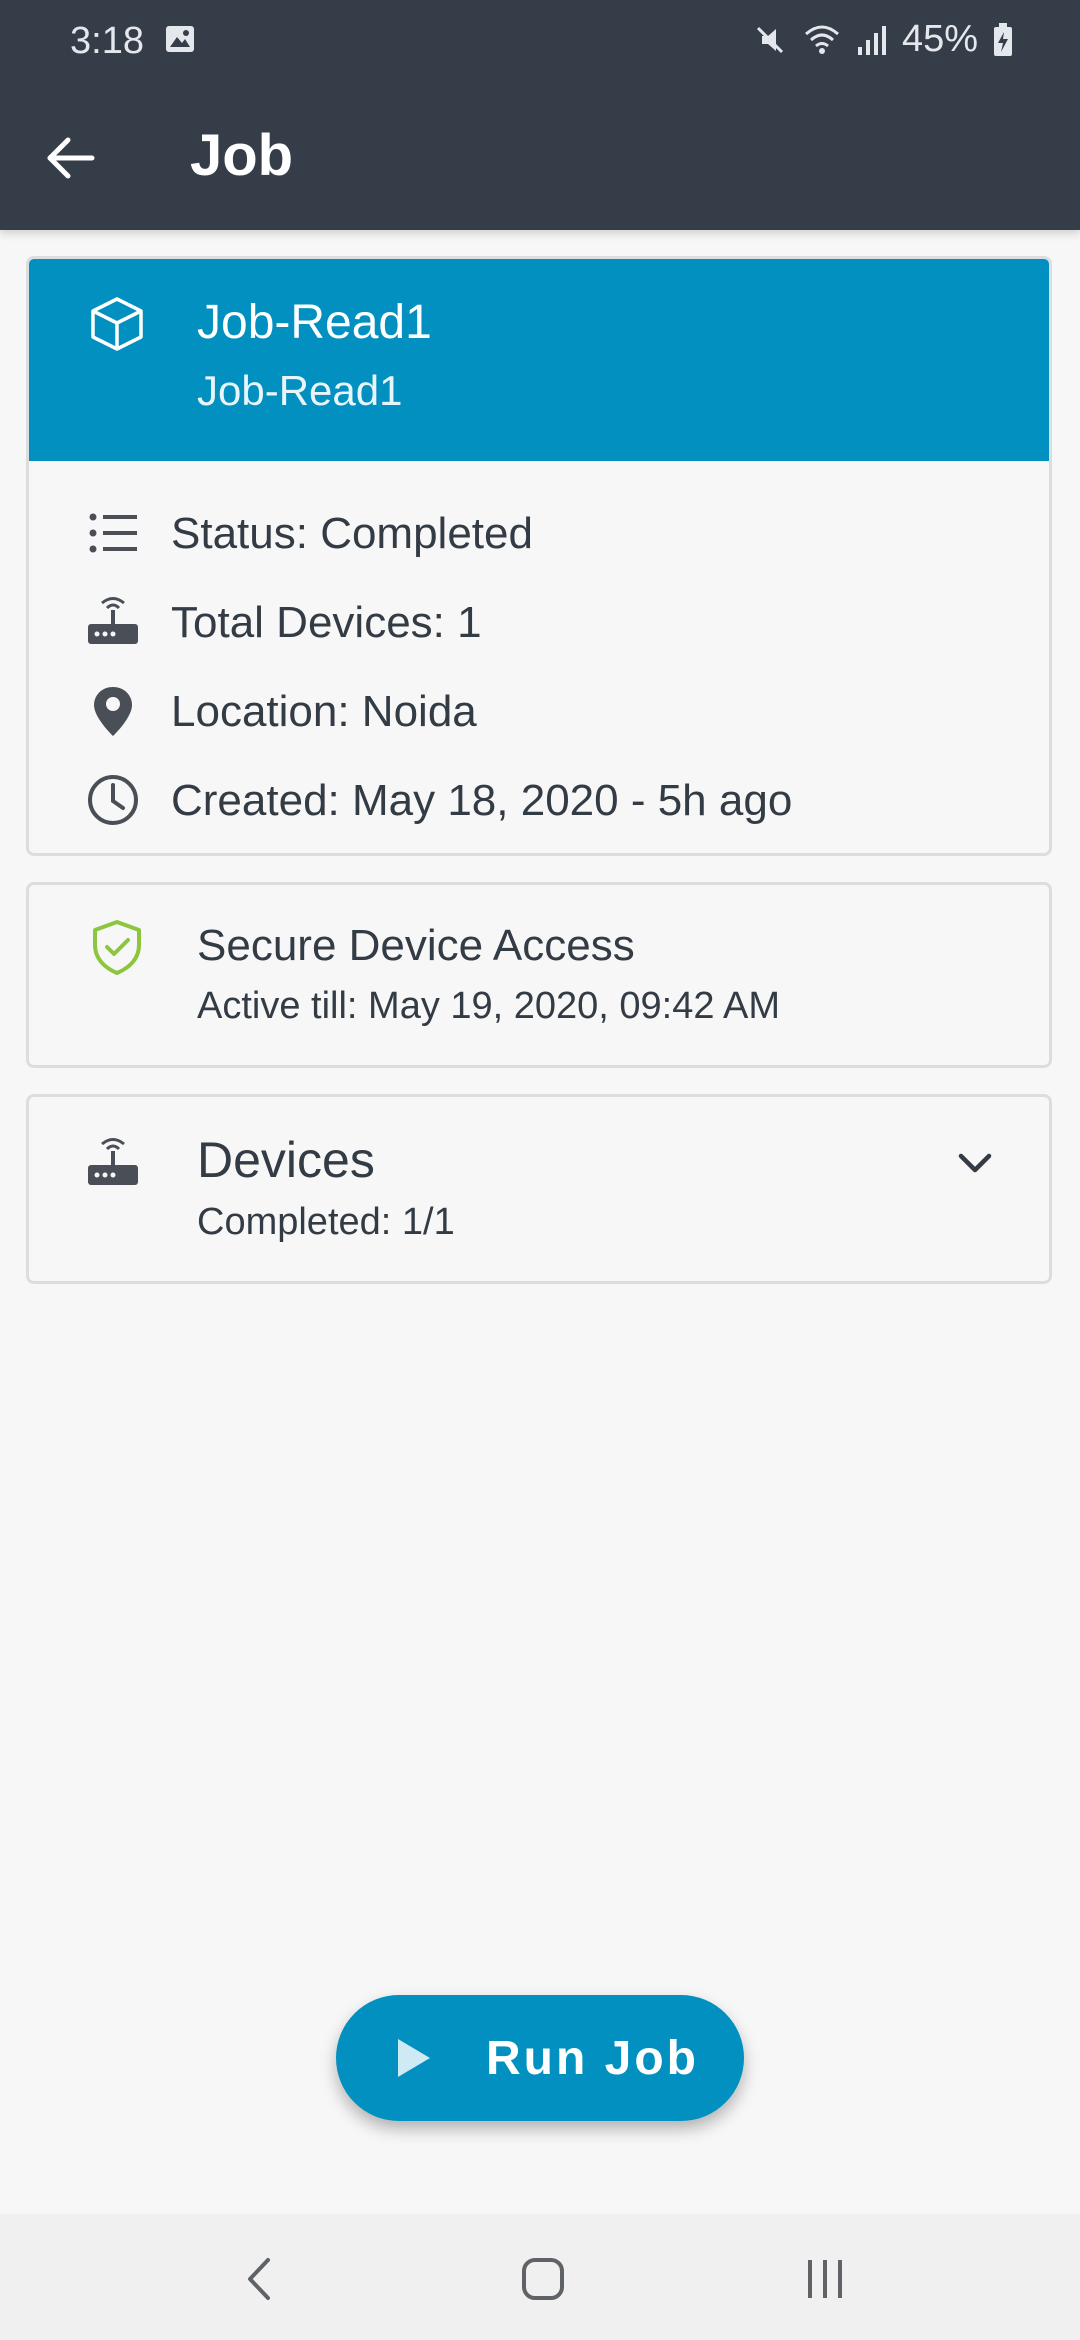 The image size is (1080, 2340). Describe the element at coordinates (286, 1160) in the screenshot. I see `devices-title: Devices` at that location.